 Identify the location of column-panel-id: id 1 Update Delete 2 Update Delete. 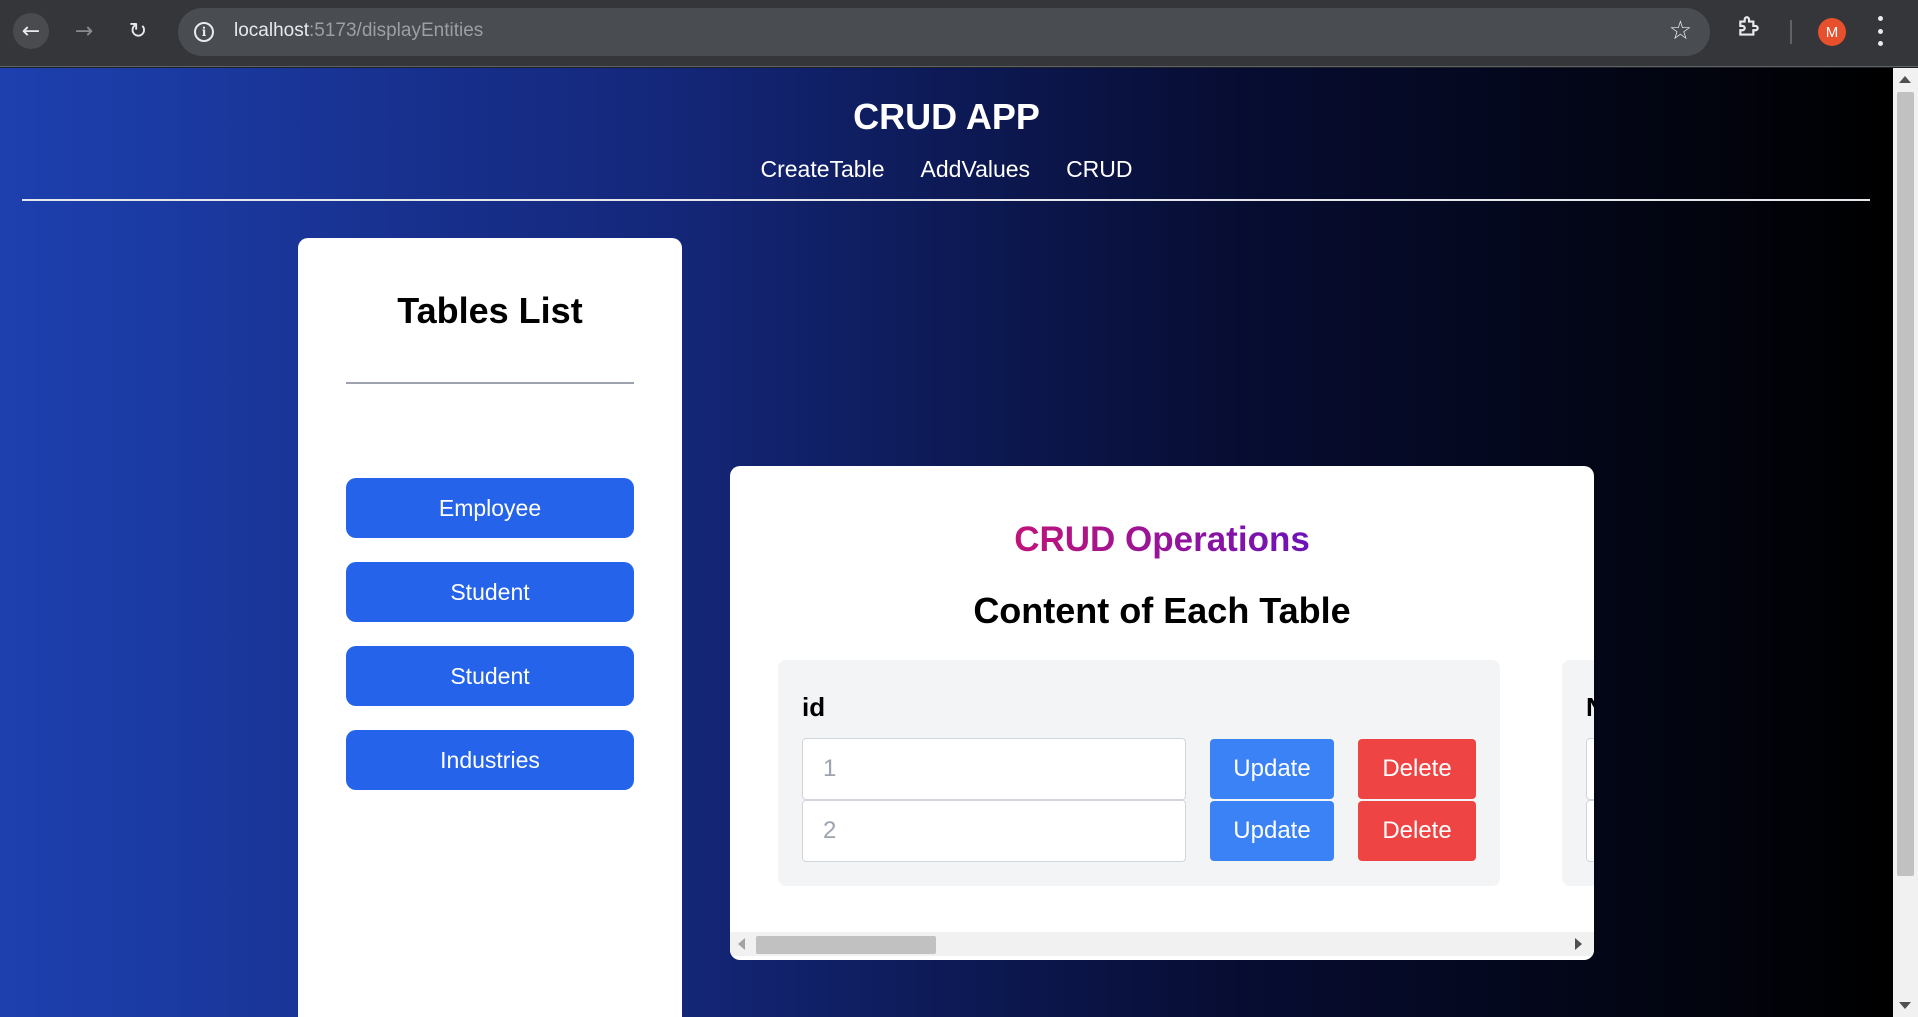
(1139, 773).